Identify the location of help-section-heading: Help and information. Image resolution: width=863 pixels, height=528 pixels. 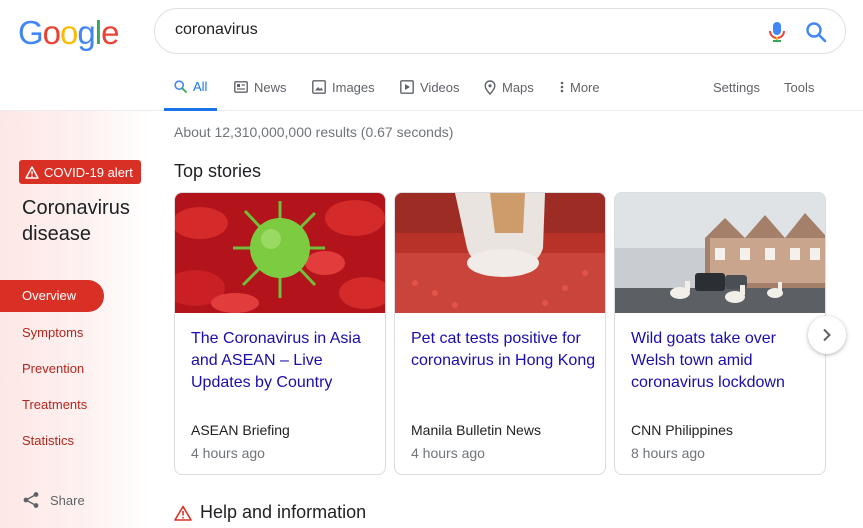
(270, 512).